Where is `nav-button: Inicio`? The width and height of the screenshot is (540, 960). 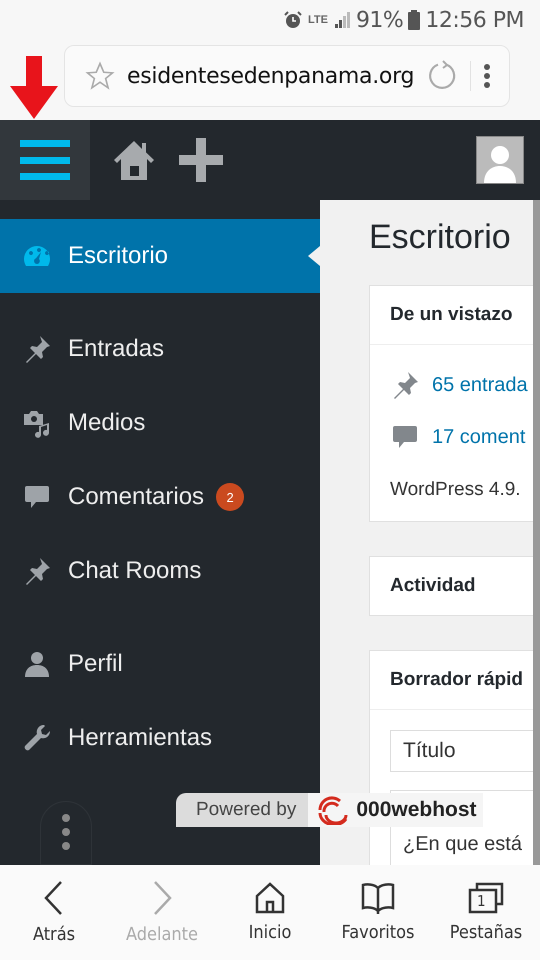 nav-button: Inicio is located at coordinates (270, 912).